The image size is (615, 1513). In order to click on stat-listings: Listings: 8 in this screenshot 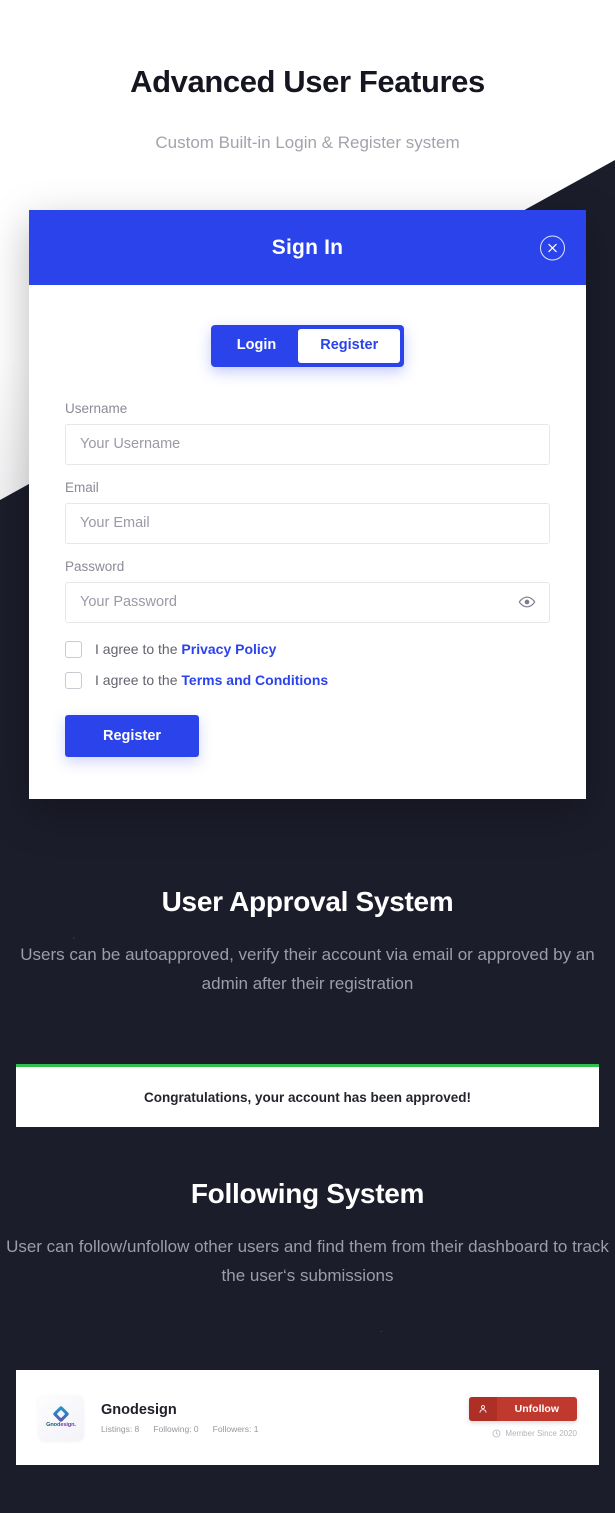, I will do `click(120, 1428)`.